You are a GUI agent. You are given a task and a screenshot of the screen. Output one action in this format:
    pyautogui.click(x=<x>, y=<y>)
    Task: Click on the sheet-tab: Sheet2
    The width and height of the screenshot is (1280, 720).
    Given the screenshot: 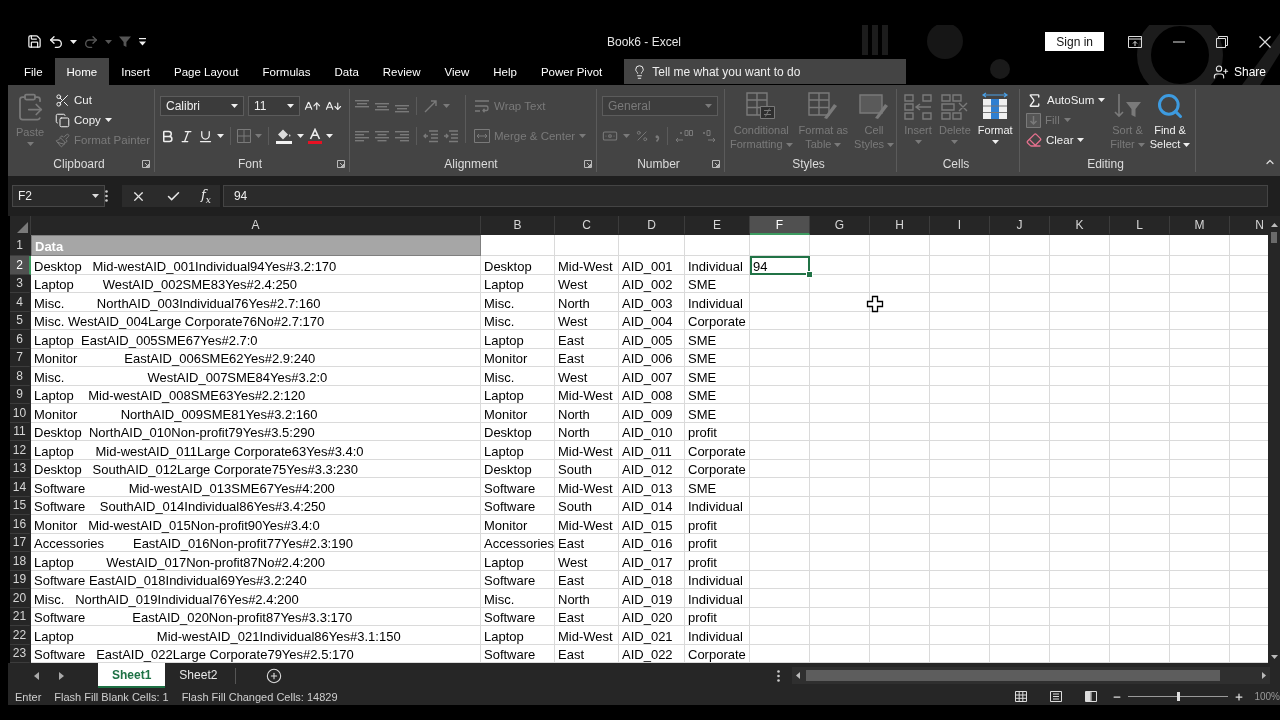 What is the action you would take?
    pyautogui.click(x=198, y=675)
    